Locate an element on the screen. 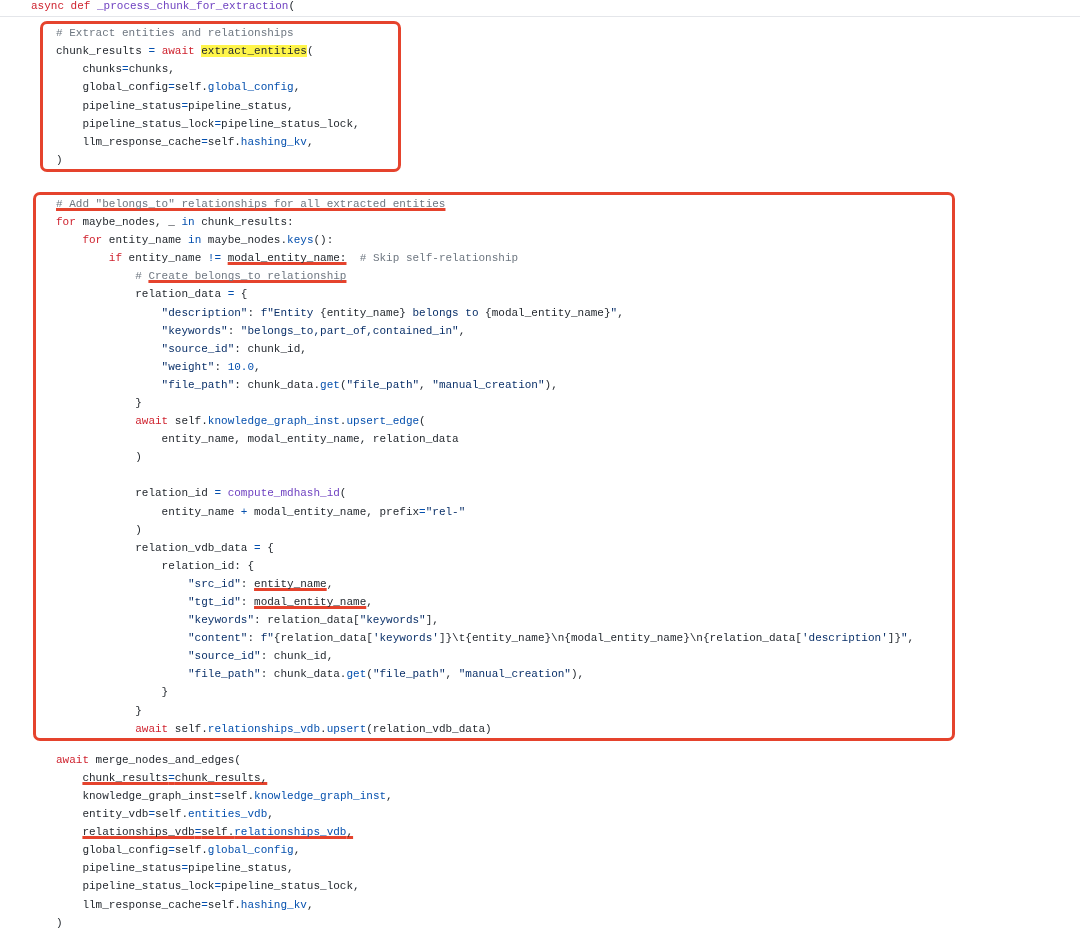  code-line: for maybe_nodes, _ in chunk_results: is located at coordinates (175, 223).